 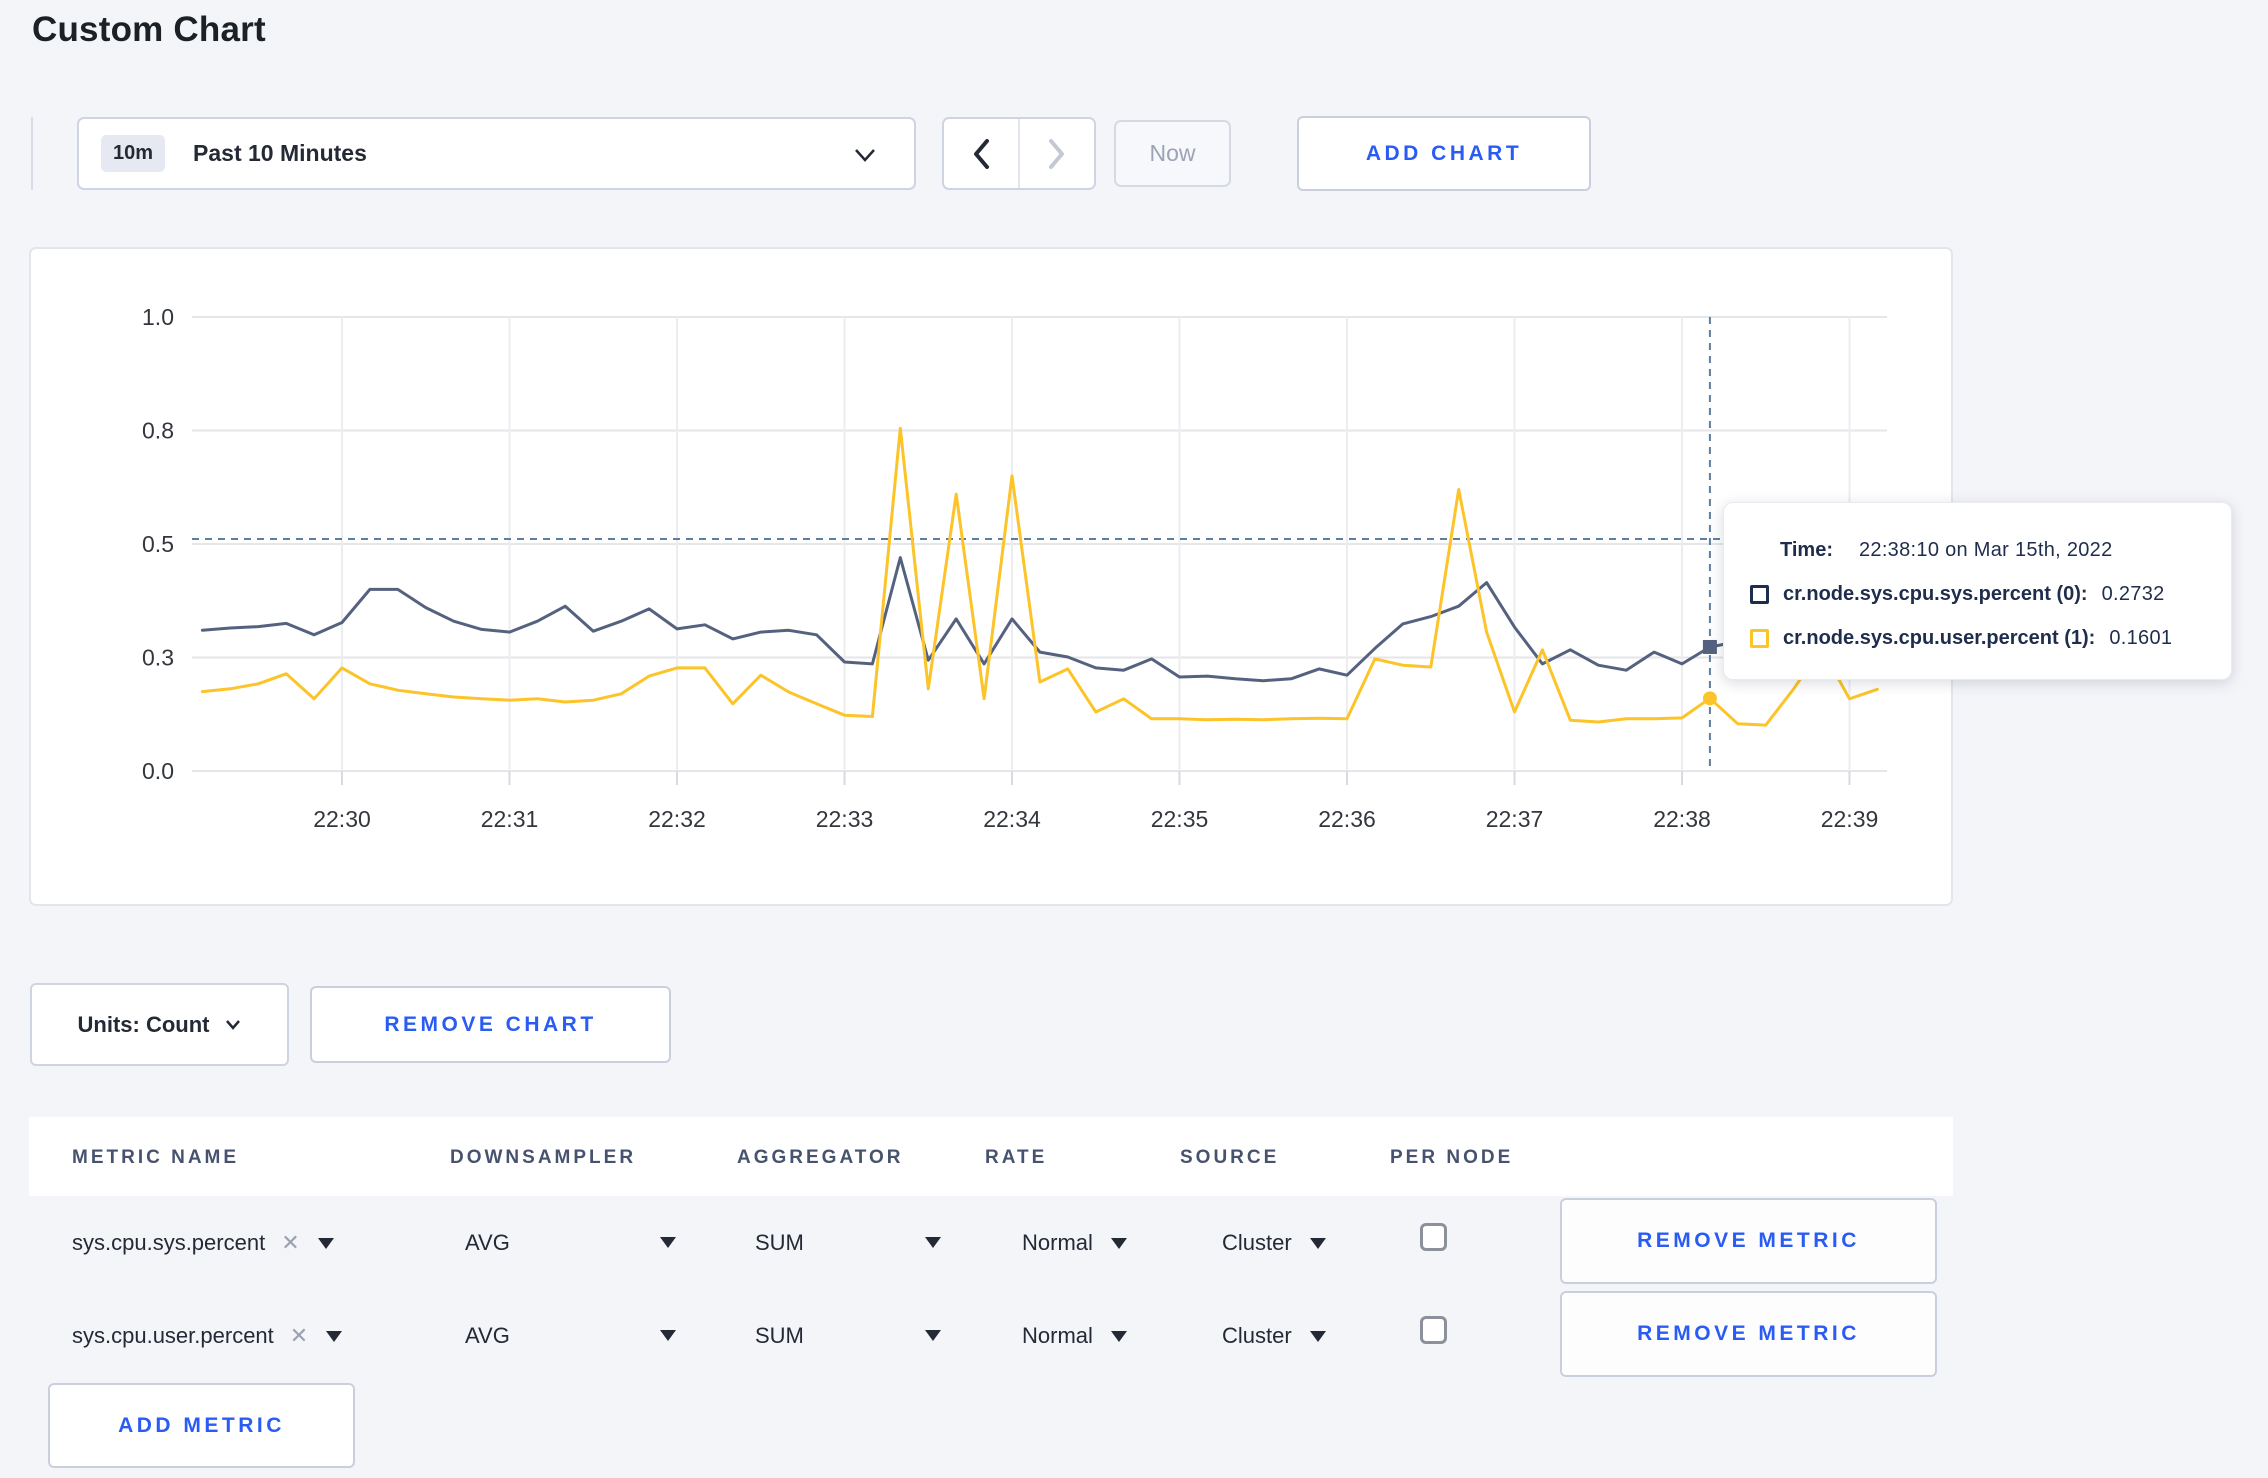 What do you see at coordinates (158, 771) in the screenshot?
I see `svg-text: 0.0` at bounding box center [158, 771].